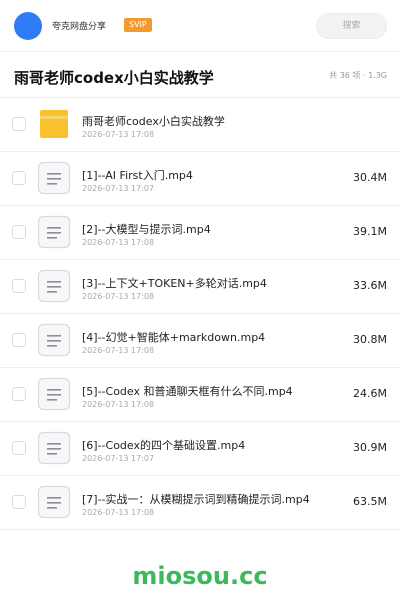 This screenshot has width=400, height=600. Describe the element at coordinates (200, 26) in the screenshot. I see `top-bar: 夸克网盘分享 SVIP 搜索` at that location.